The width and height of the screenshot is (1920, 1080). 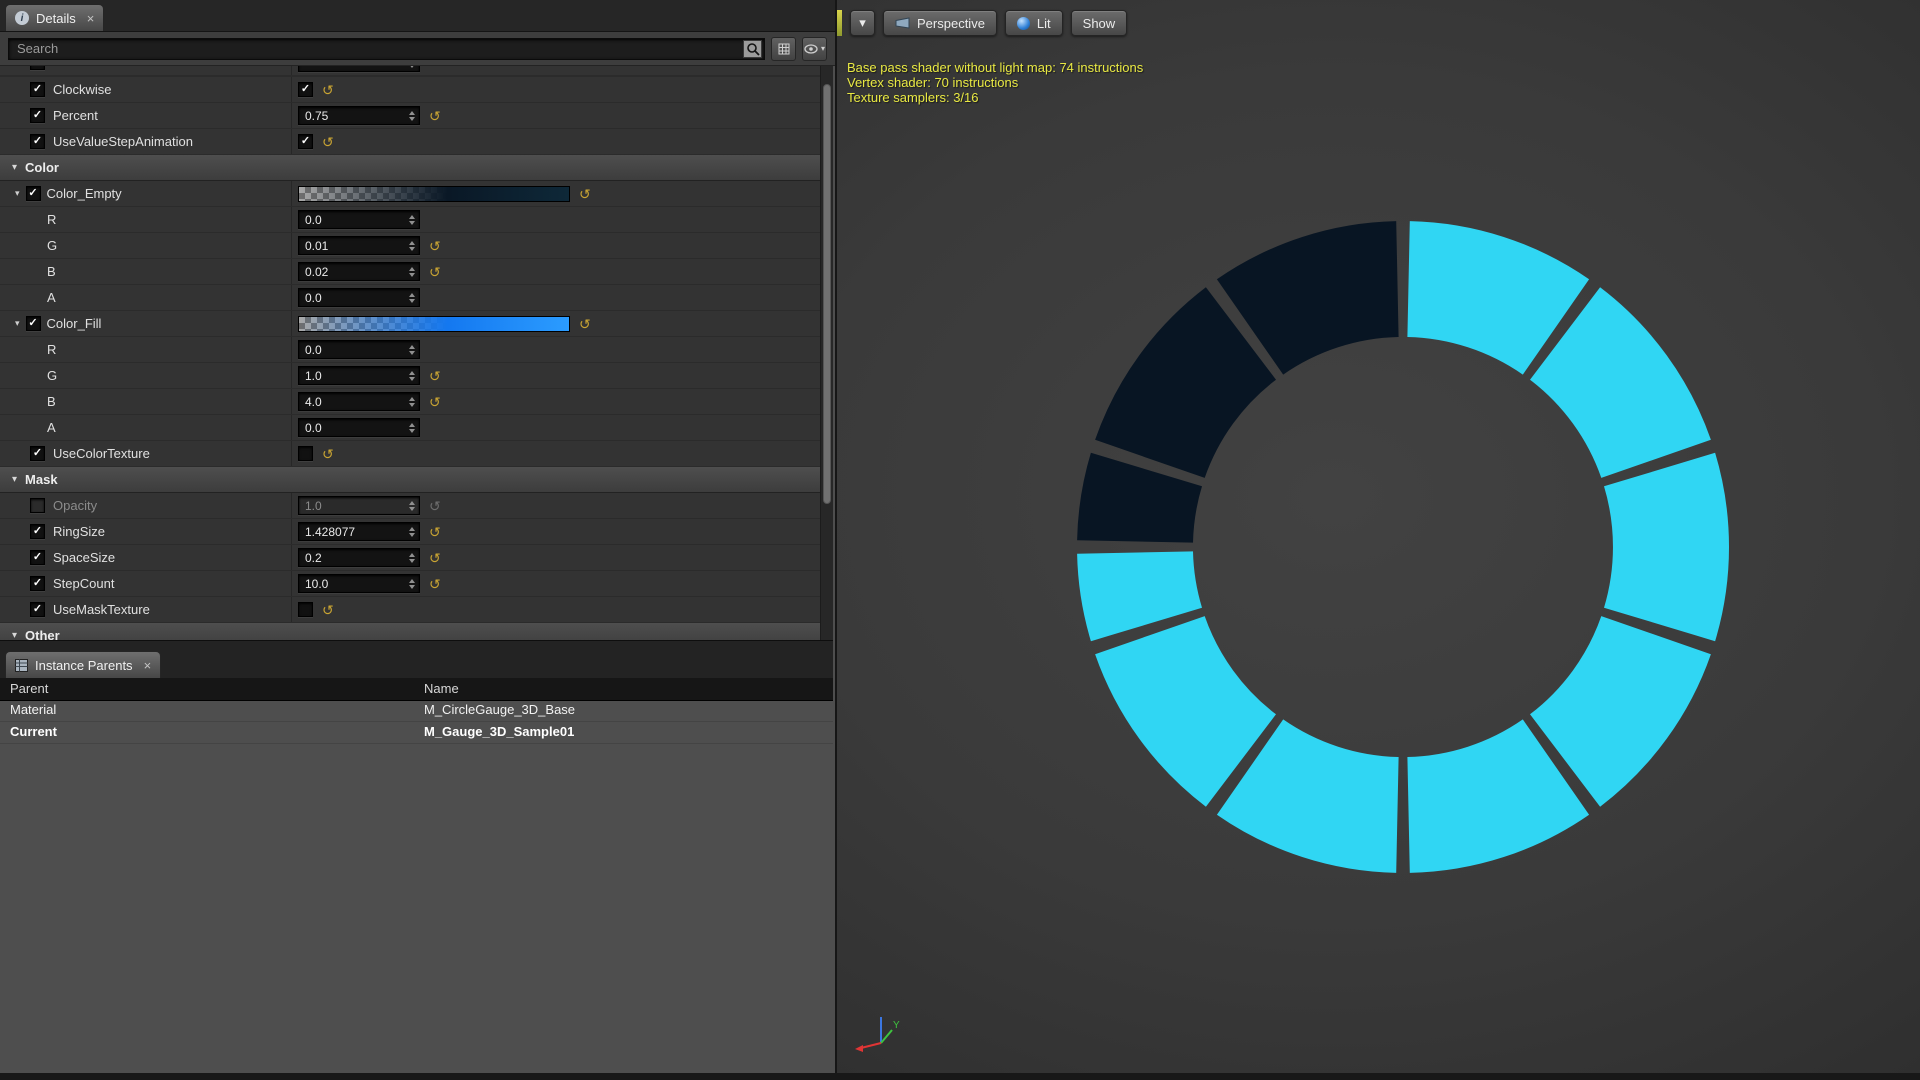 What do you see at coordinates (862, 23) in the screenshot?
I see `viewport-options-button: ▾` at bounding box center [862, 23].